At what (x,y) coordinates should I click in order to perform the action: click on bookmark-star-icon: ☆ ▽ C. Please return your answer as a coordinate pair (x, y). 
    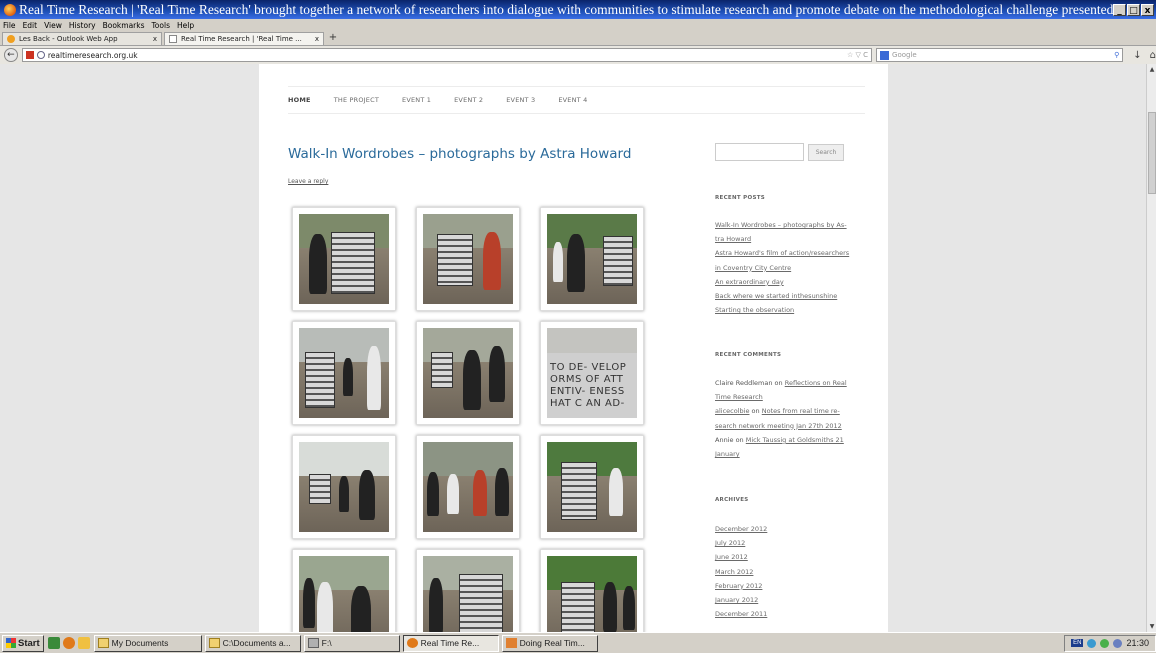
    Looking at the image, I should click on (857, 55).